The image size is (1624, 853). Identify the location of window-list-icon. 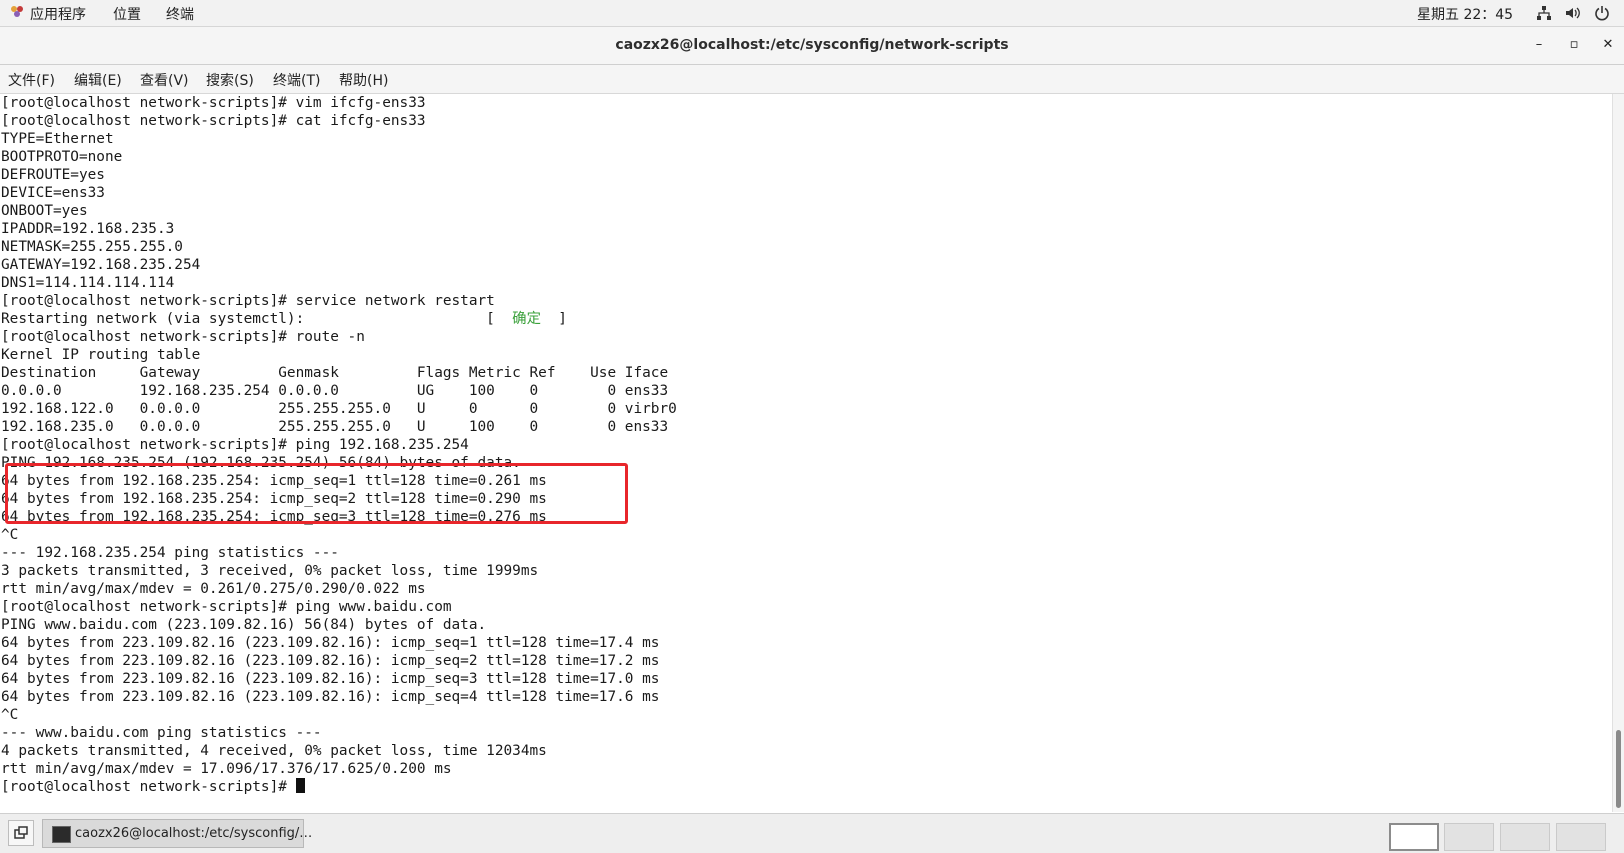
(21, 832).